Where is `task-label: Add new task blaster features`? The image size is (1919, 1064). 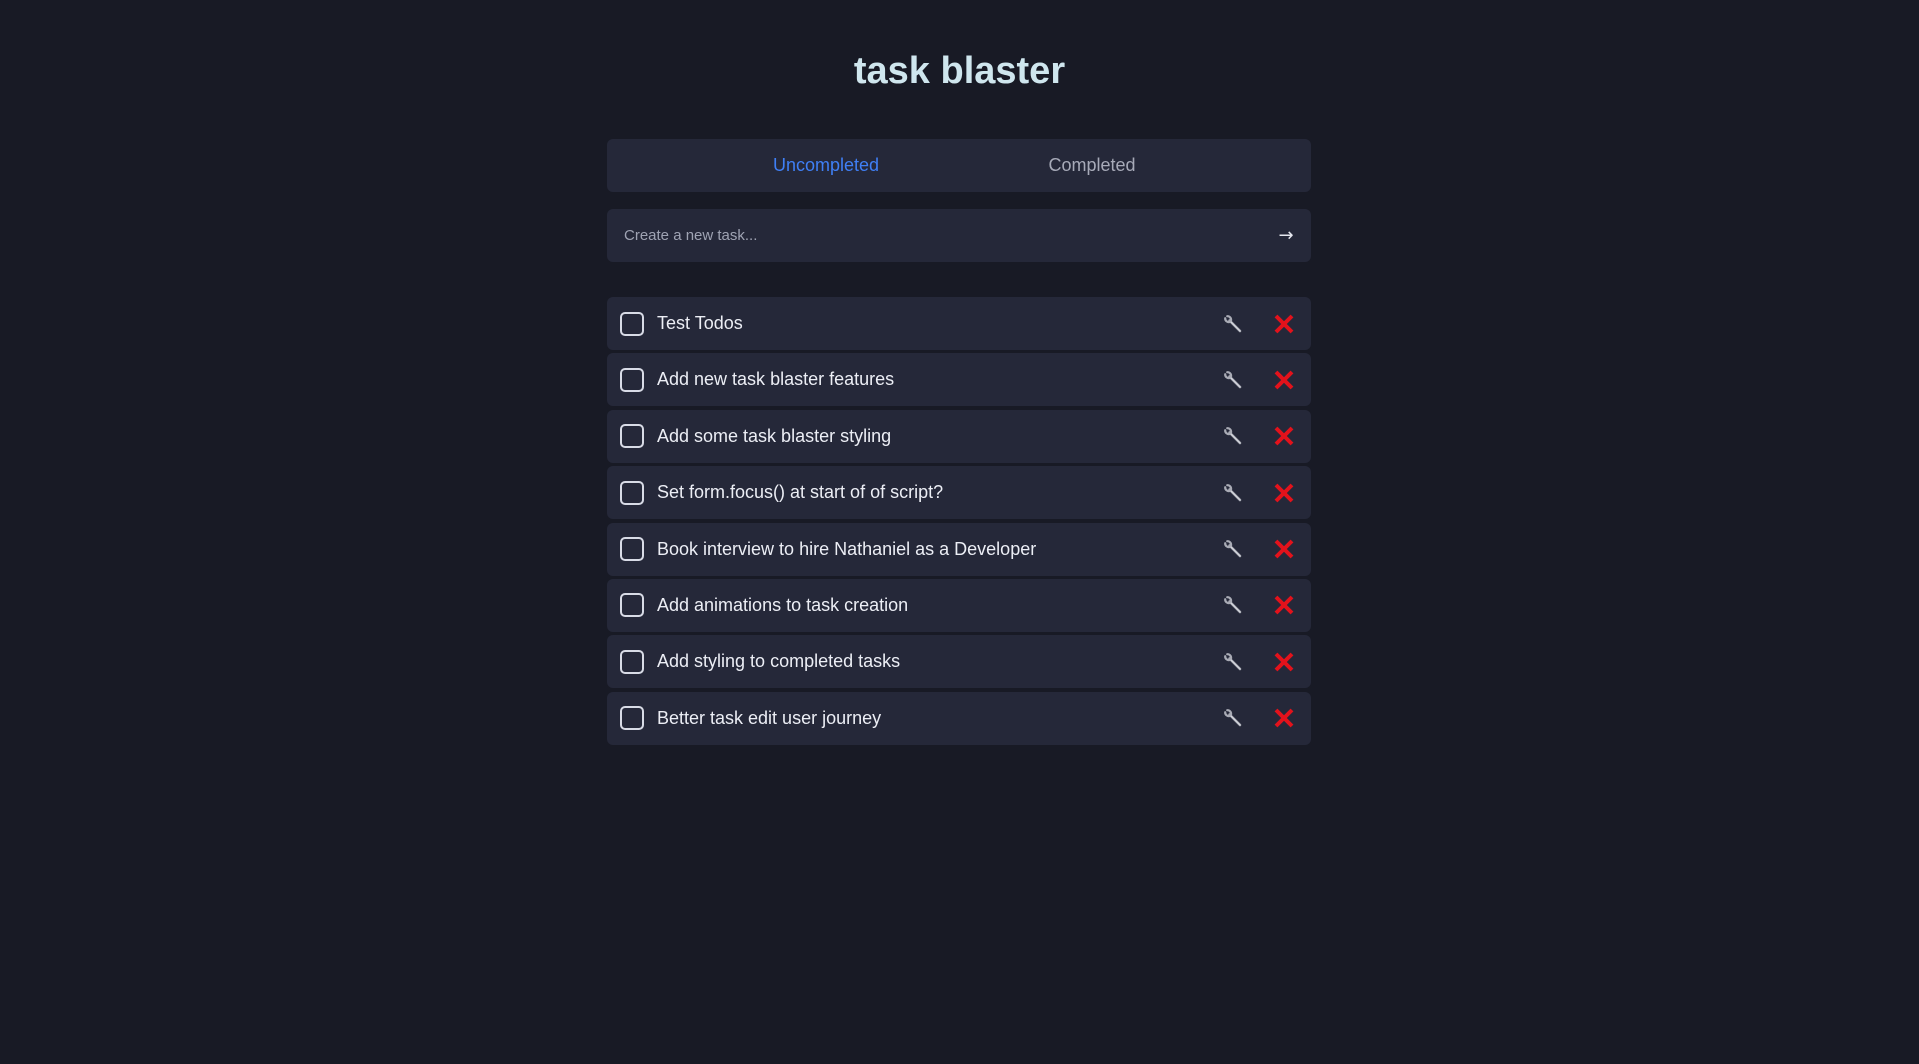
task-label: Add new task blaster features is located at coordinates (776, 379).